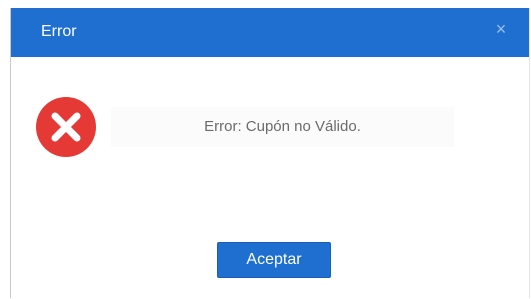  I want to click on error-message: Error: Cupón no Válido., so click(282, 127).